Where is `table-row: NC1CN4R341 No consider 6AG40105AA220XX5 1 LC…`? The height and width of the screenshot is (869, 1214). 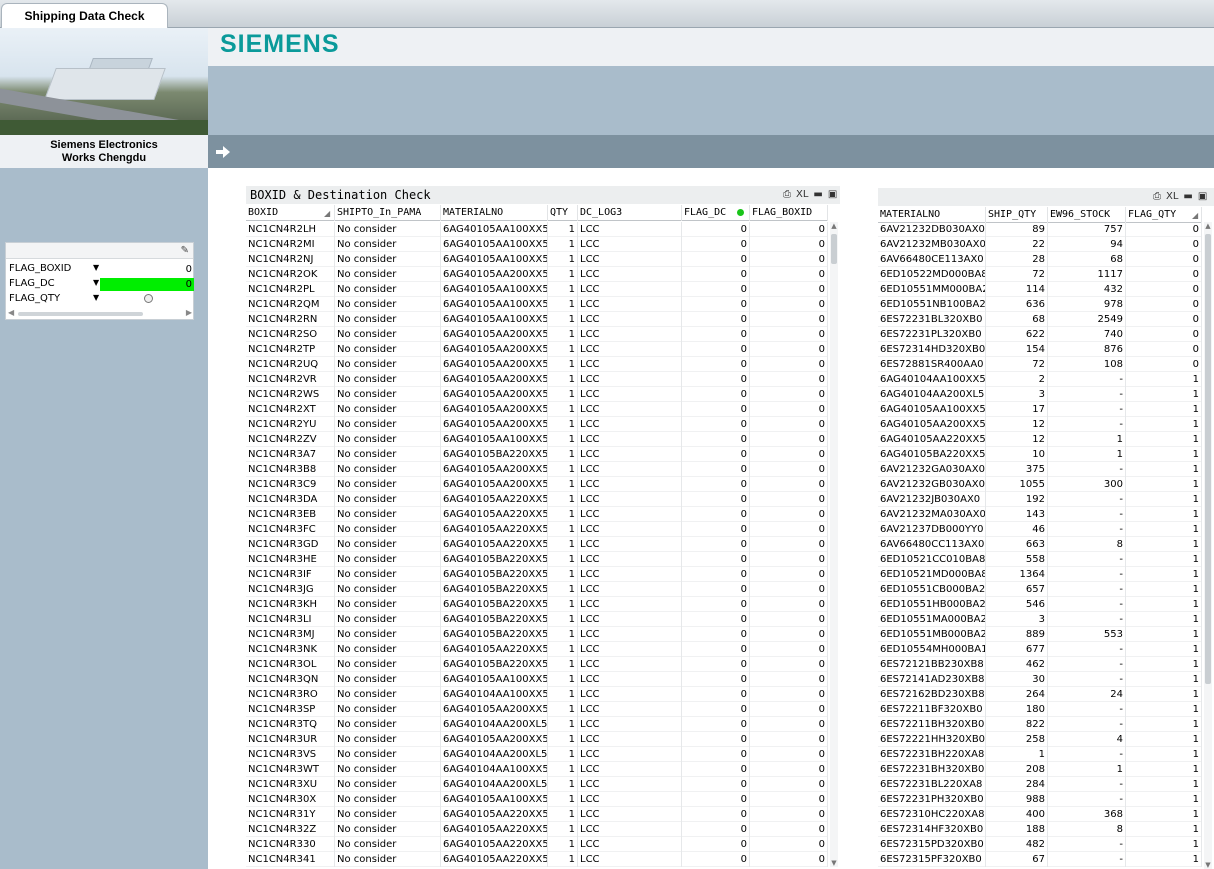
table-row: NC1CN4R341 No consider 6AG40105AA220XX5 1 LC… is located at coordinates (537, 859).